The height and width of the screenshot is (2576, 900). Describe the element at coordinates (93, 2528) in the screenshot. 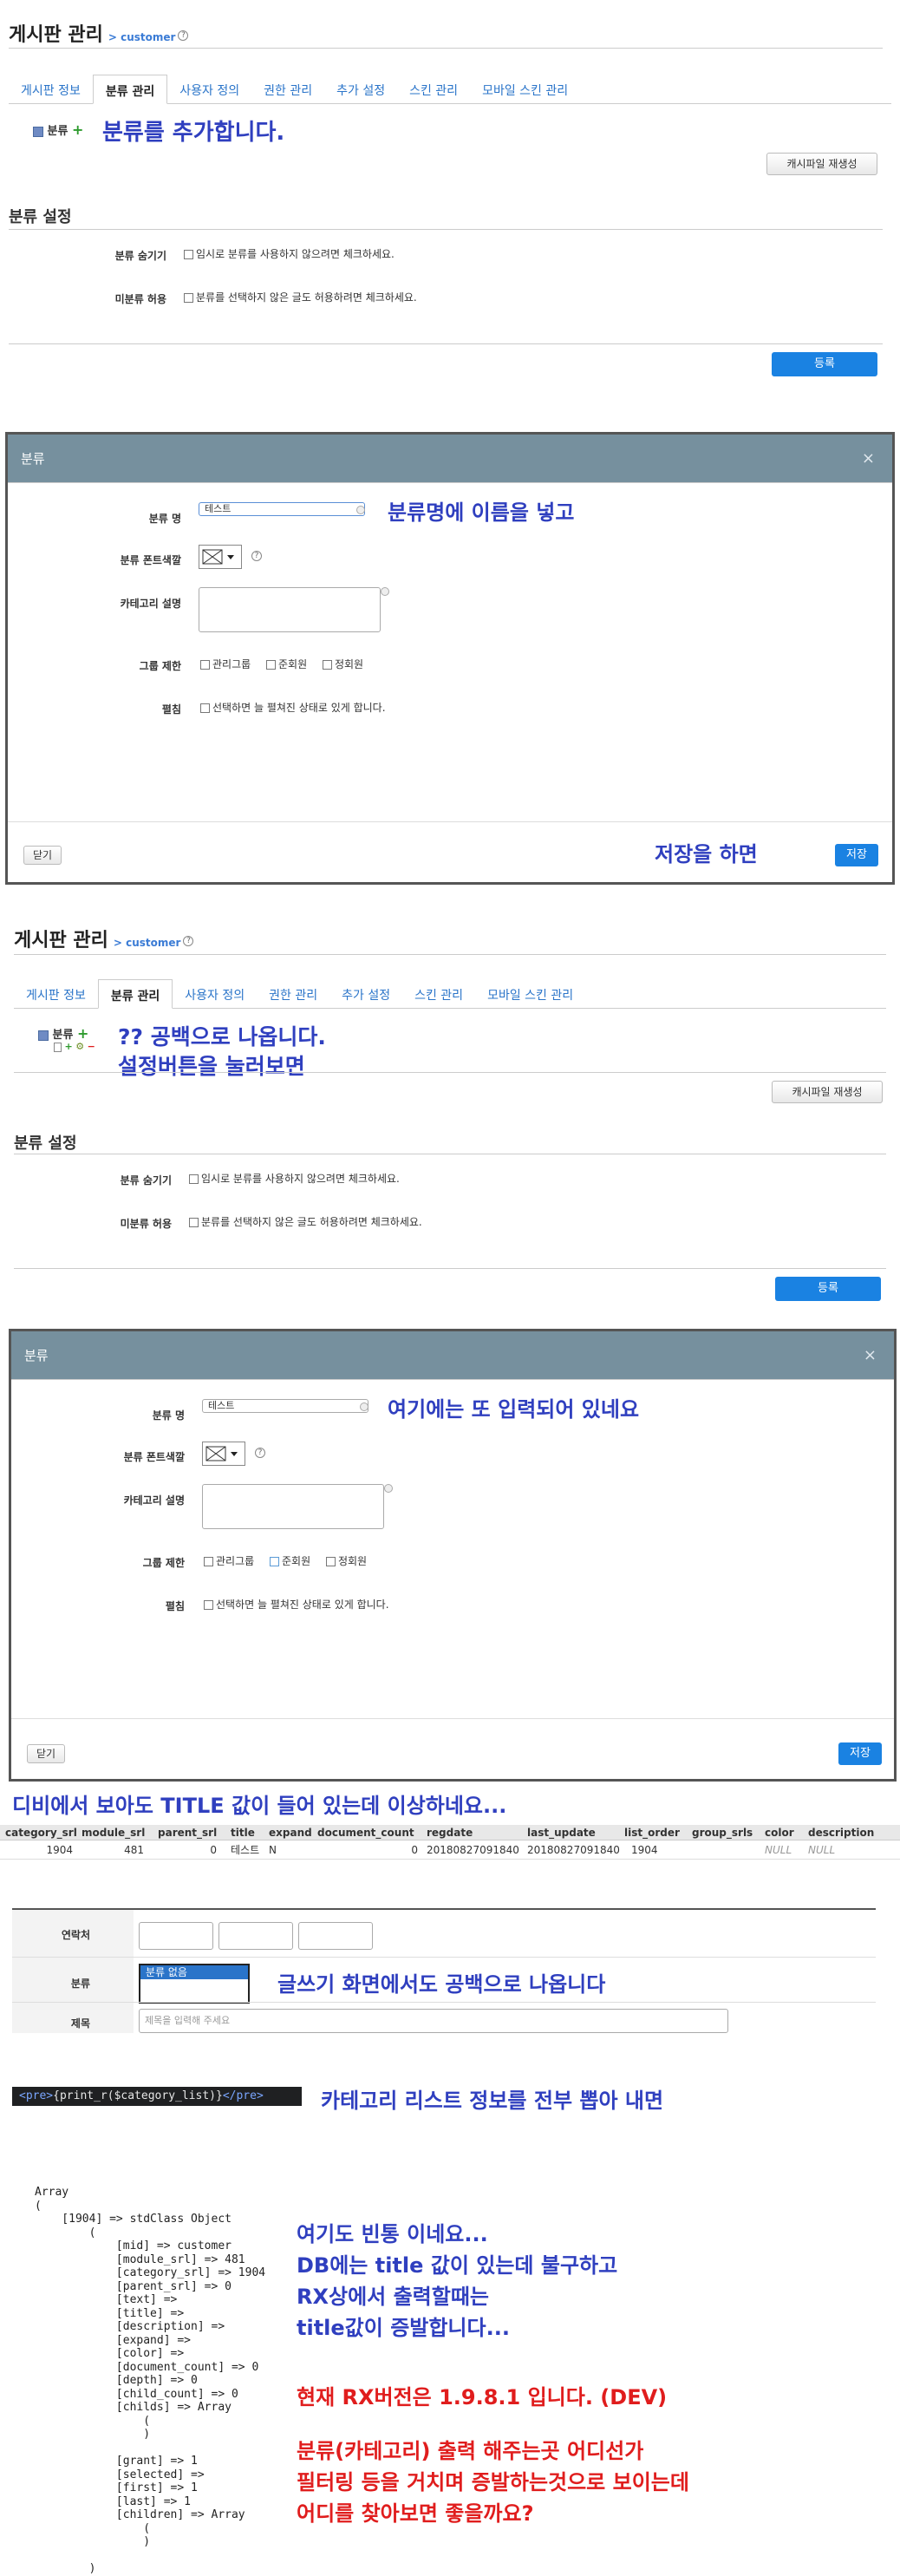

I see `array-line: (` at that location.